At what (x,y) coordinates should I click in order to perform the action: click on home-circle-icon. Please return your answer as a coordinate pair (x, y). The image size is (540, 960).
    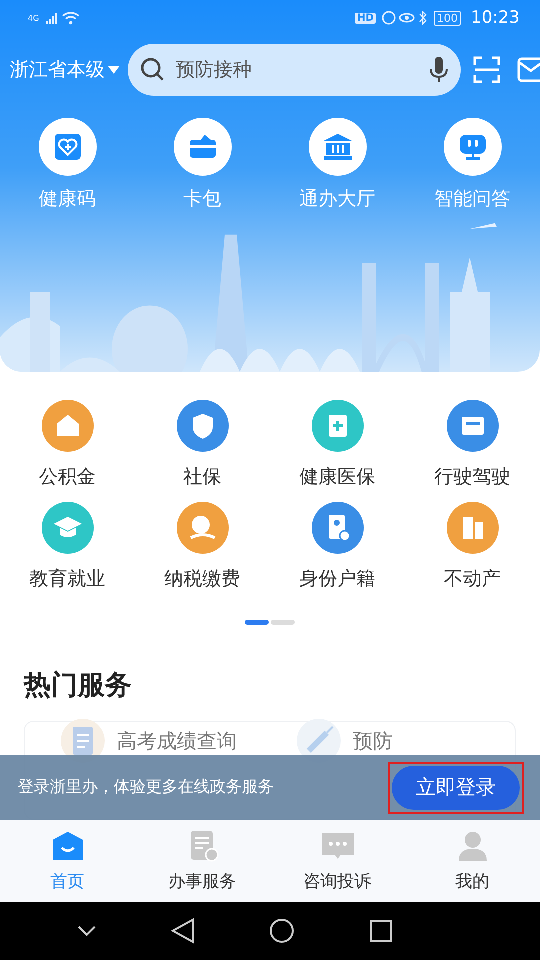
    Looking at the image, I should click on (282, 931).